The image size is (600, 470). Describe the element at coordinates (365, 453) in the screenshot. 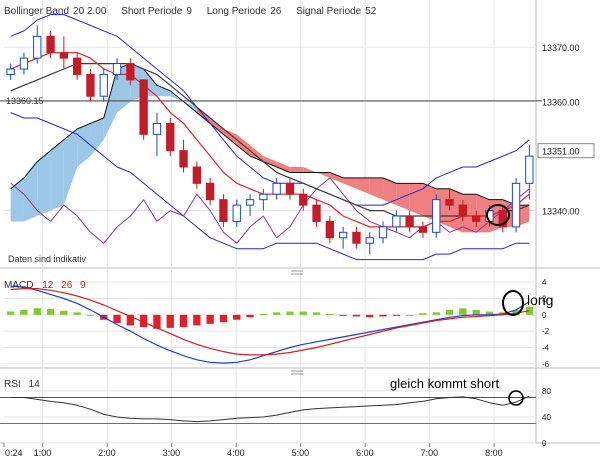

I see `time-tick-label: 6:00` at that location.